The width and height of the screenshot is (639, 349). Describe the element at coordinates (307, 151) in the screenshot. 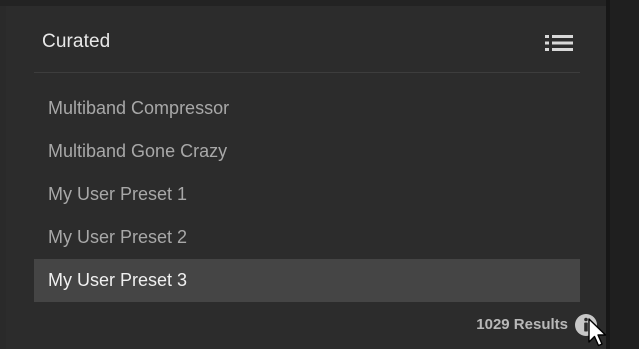

I see `preset-item: Multiband Gone Crazy` at that location.